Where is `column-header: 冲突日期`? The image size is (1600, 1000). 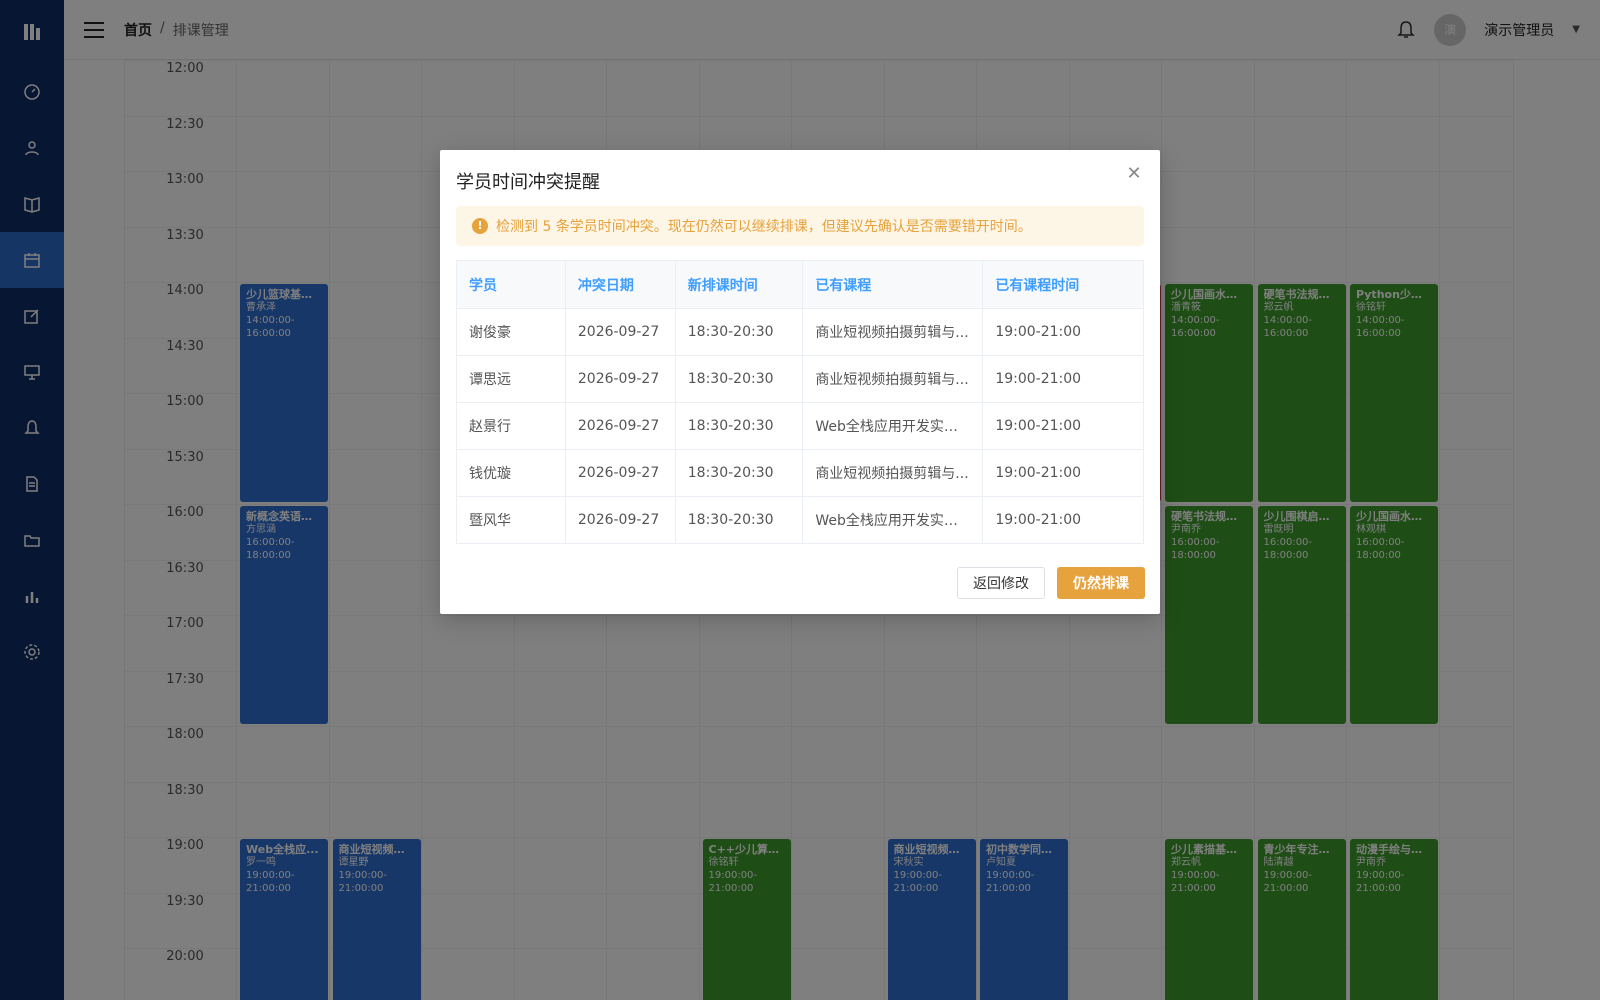 column-header: 冲突日期 is located at coordinates (620, 284).